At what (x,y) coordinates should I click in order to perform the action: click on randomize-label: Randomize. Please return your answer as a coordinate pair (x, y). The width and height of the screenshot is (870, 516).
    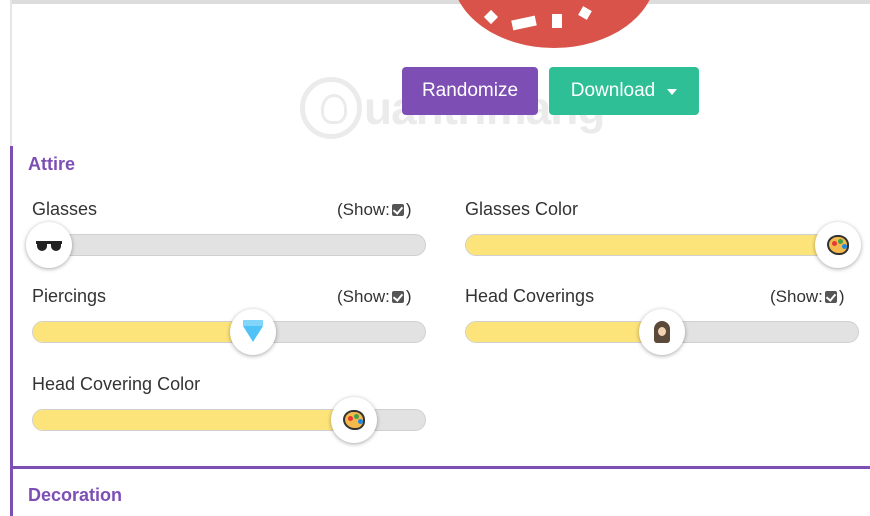
    Looking at the image, I should click on (470, 90).